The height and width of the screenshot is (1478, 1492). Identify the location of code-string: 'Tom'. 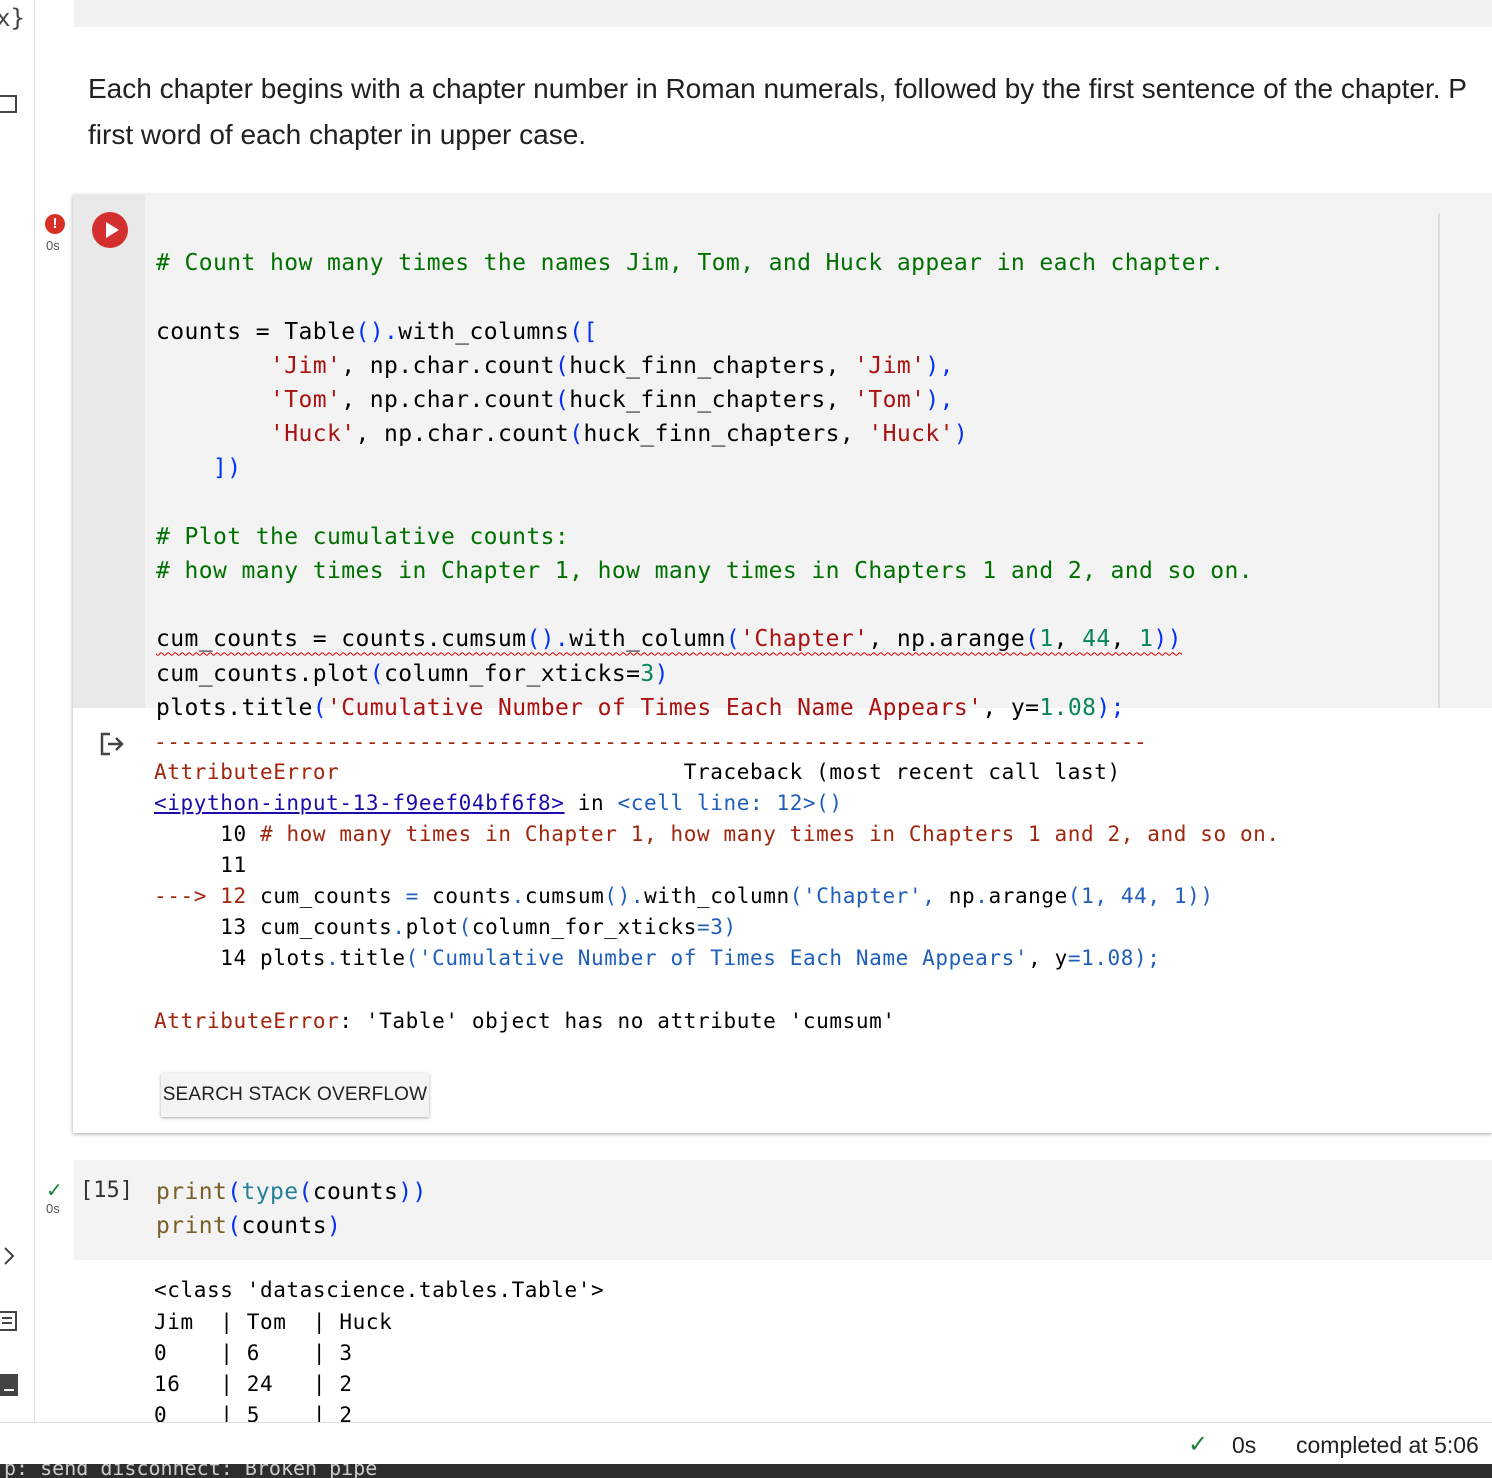
(890, 400).